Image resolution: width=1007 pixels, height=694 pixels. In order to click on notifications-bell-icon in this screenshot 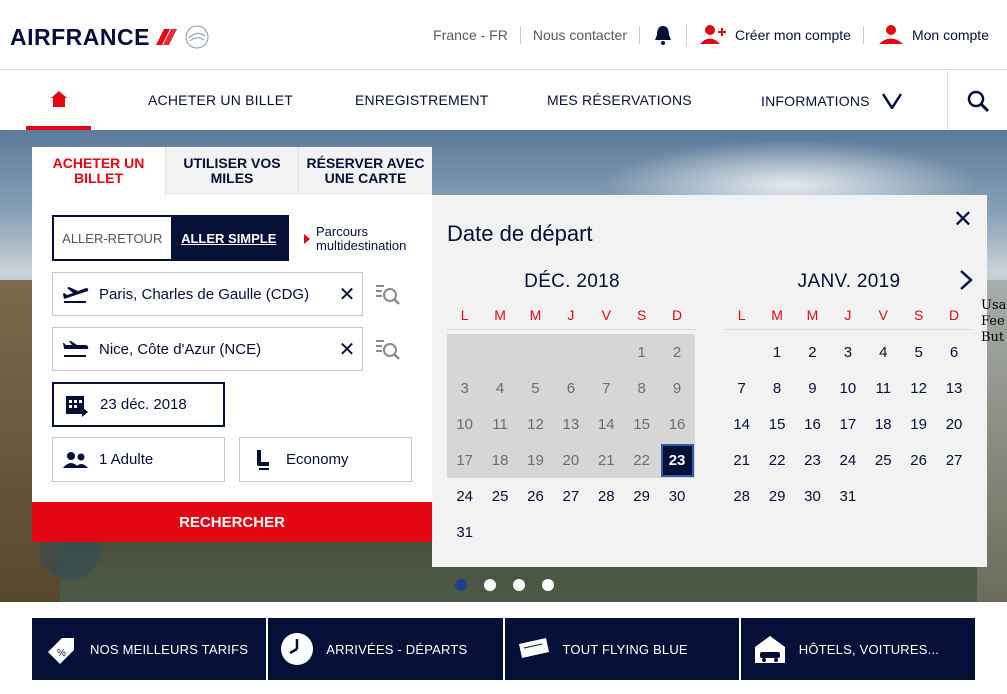, I will do `click(664, 35)`.